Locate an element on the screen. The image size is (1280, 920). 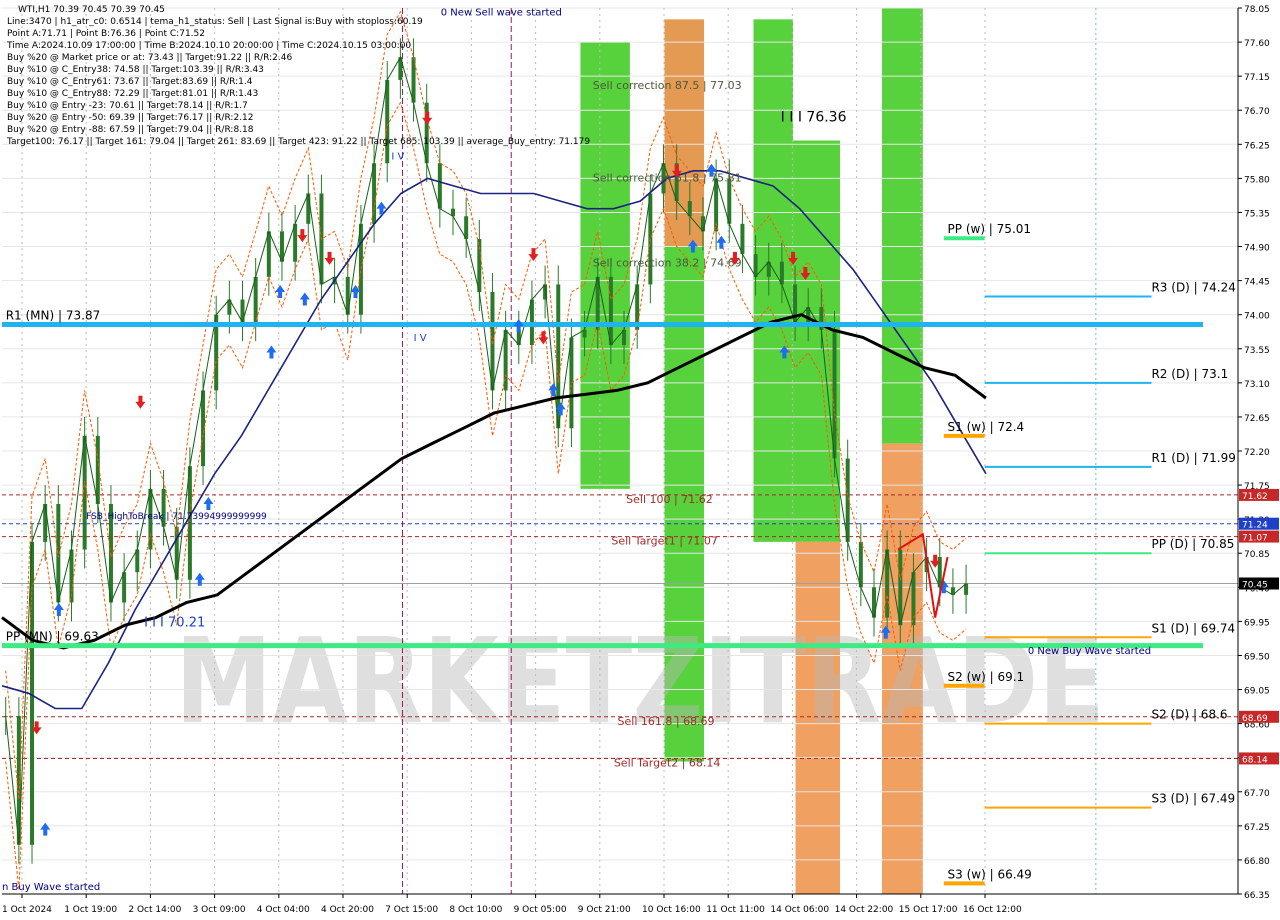
y-tick-label: 75.80 is located at coordinates (1257, 180).